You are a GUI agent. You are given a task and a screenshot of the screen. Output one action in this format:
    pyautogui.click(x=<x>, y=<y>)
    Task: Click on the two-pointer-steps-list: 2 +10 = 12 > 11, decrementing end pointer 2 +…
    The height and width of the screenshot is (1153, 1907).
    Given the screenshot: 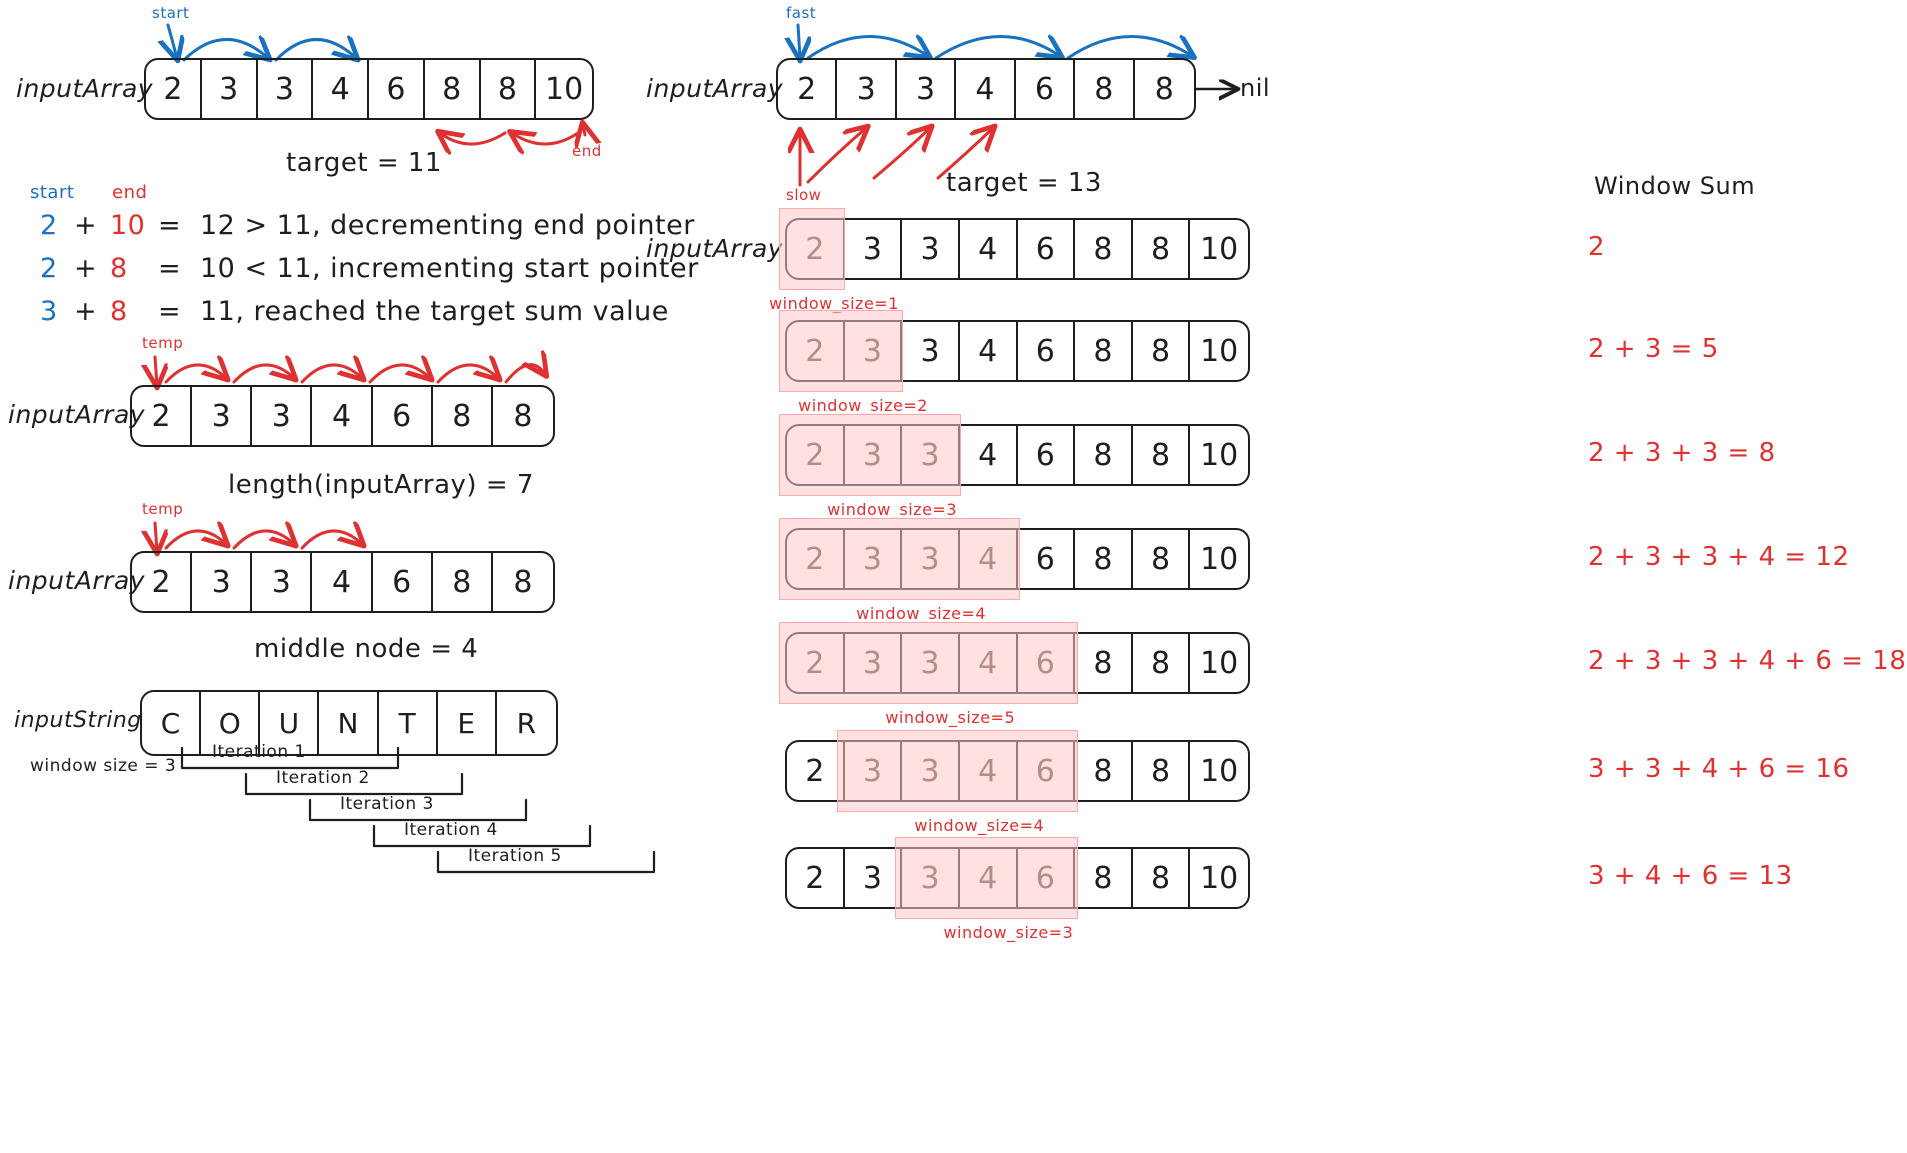 What is the action you would take?
    pyautogui.click(x=369, y=274)
    